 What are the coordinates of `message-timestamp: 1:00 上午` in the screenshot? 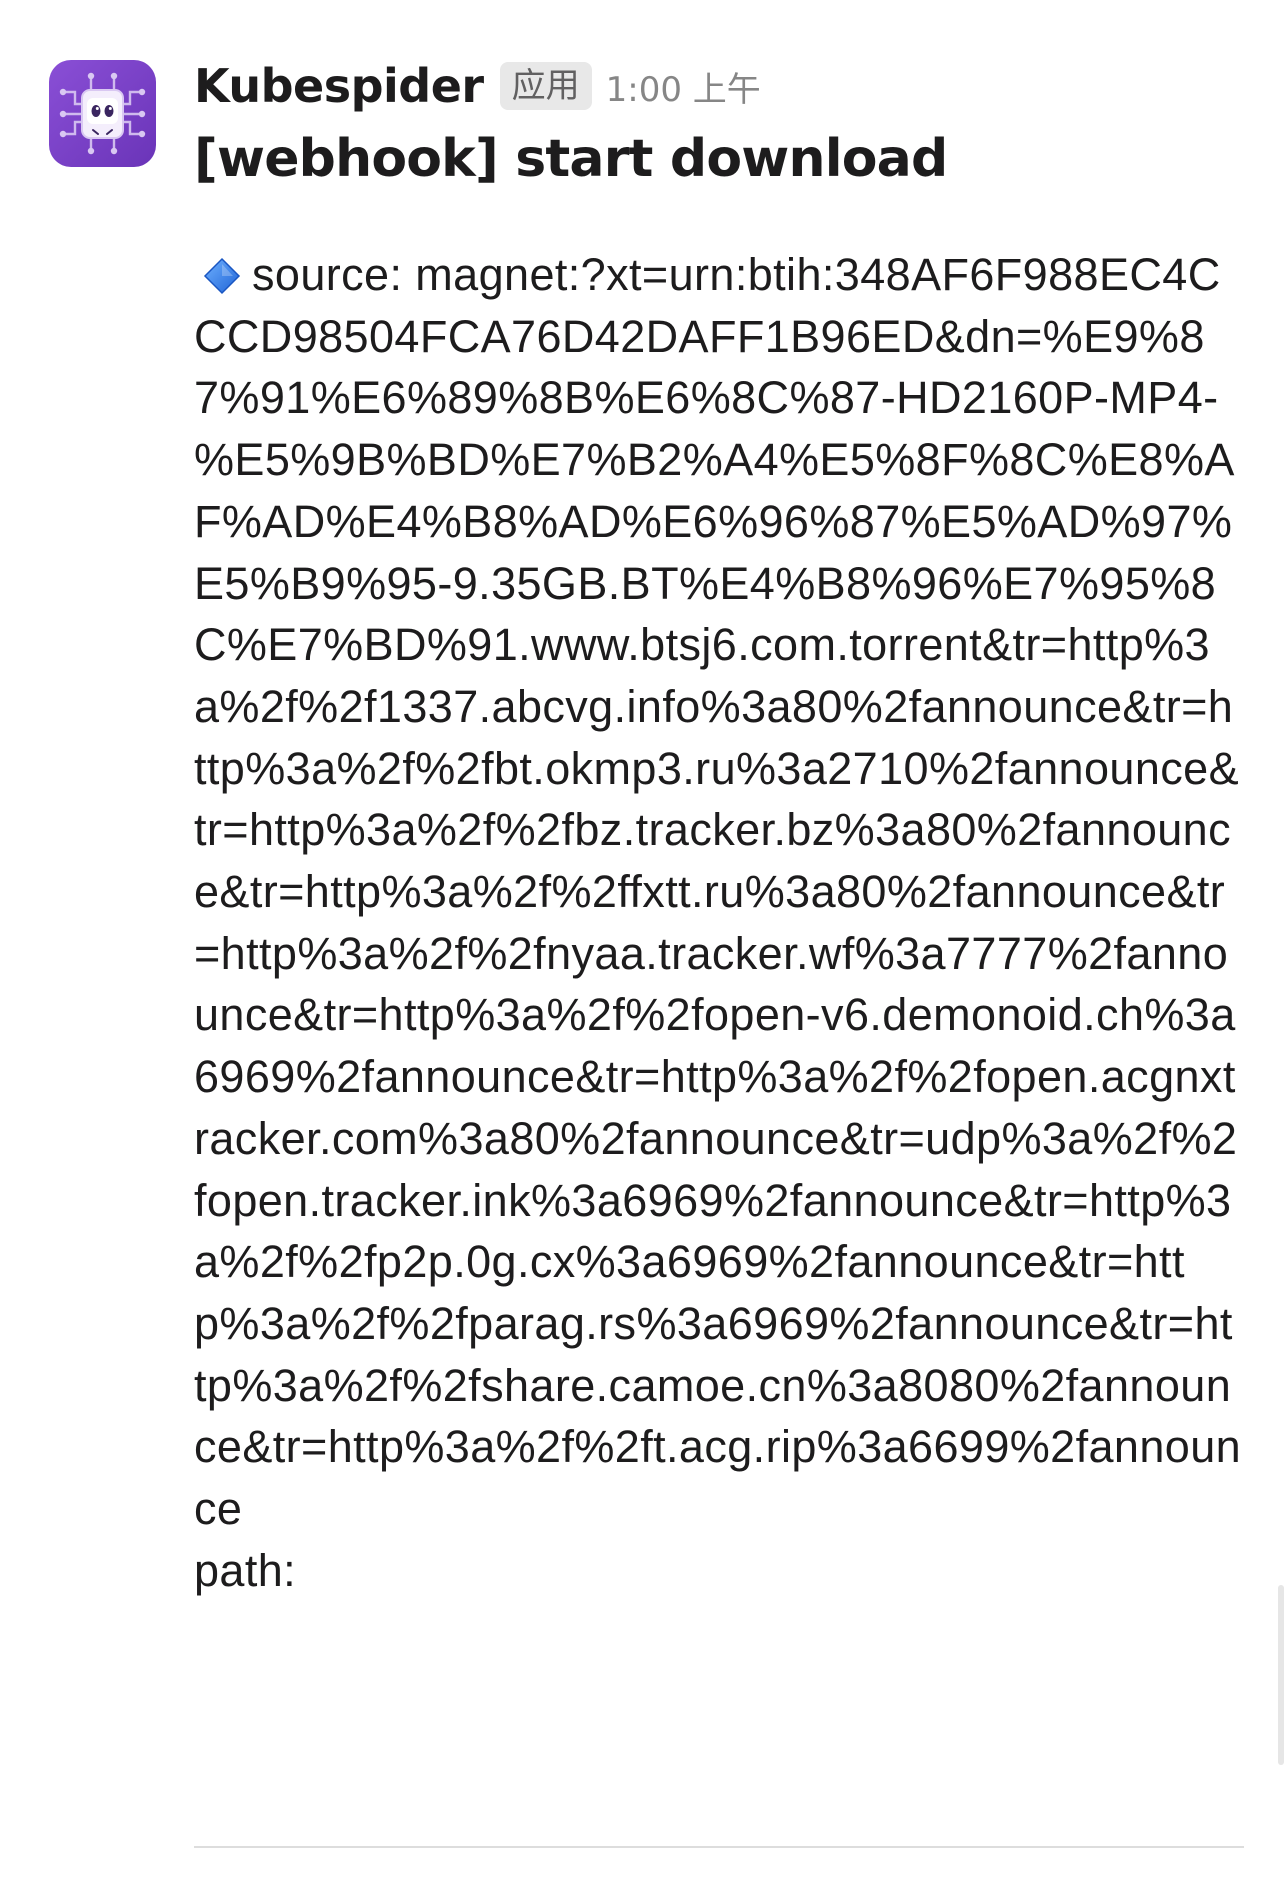 It's located at (683, 86).